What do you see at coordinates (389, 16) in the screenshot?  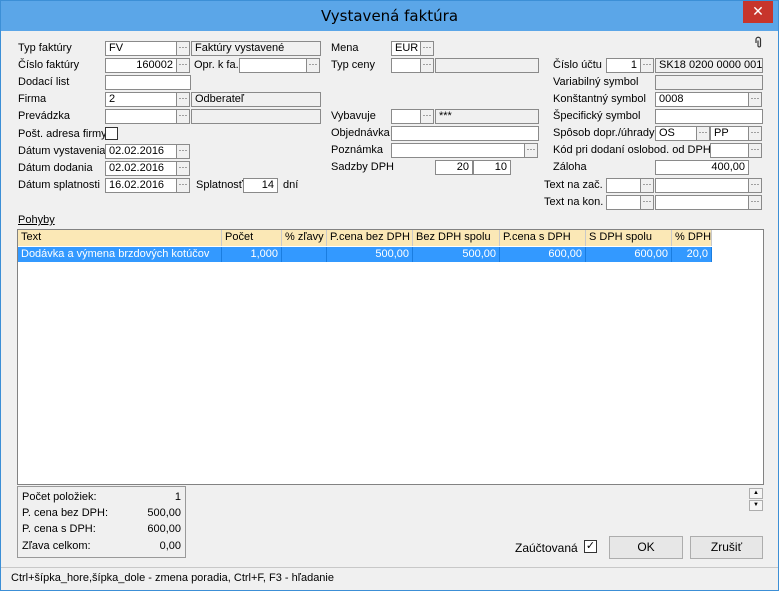 I see `title-bar: Vystavená faktúra ✕` at bounding box center [389, 16].